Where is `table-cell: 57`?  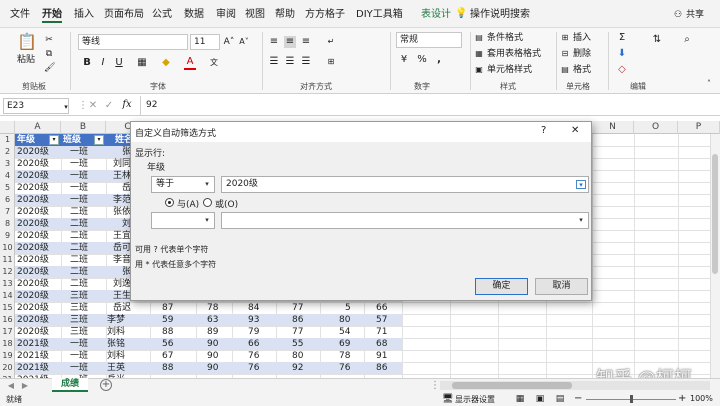
table-cell: 57 is located at coordinates (381, 320).